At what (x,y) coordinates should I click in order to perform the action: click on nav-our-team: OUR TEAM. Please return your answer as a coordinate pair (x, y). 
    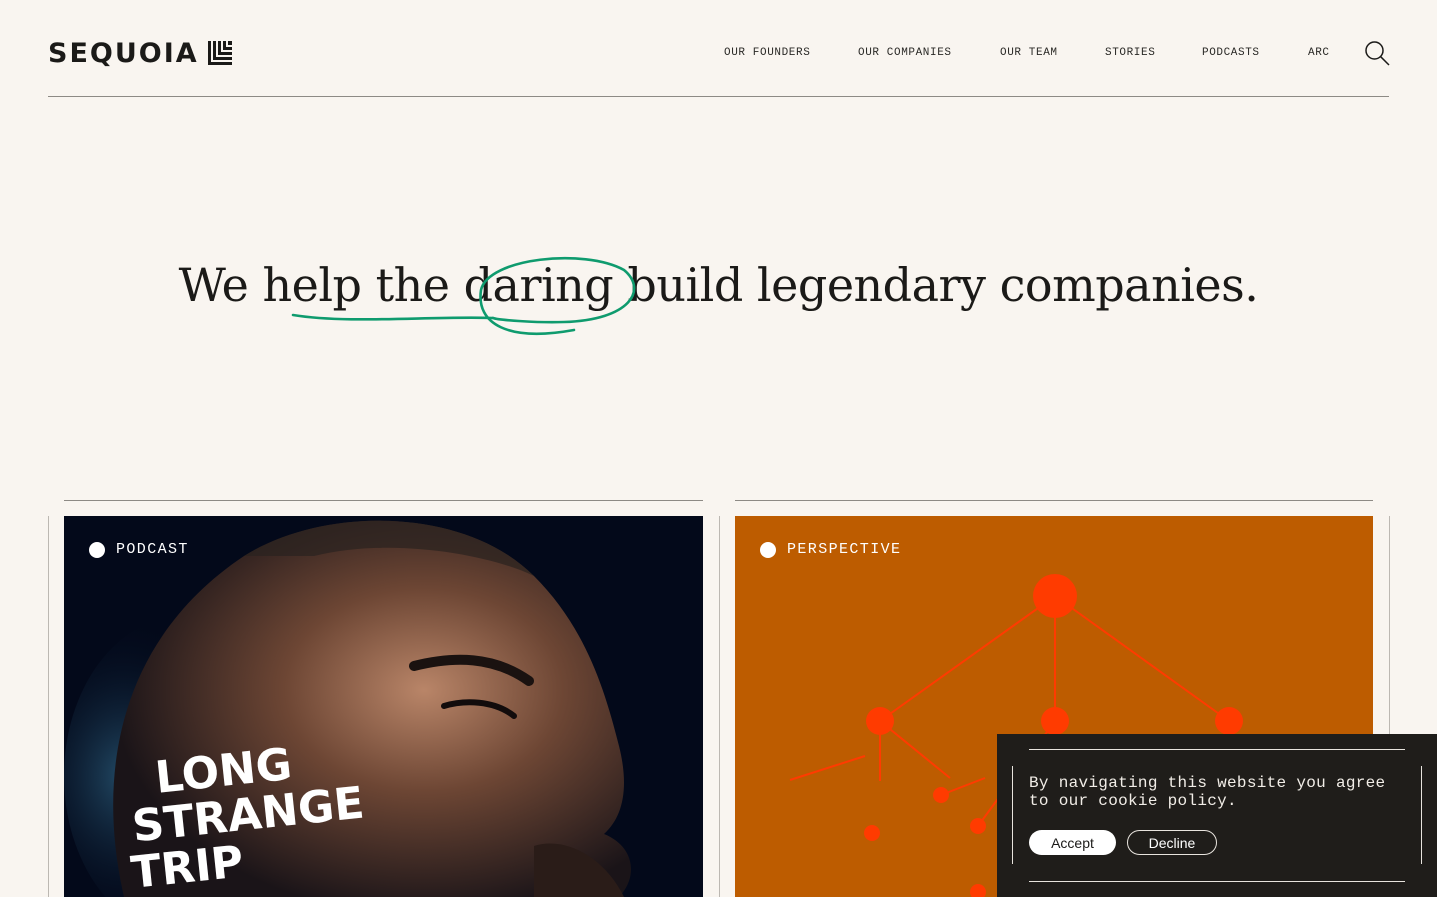
    Looking at the image, I should click on (1029, 54).